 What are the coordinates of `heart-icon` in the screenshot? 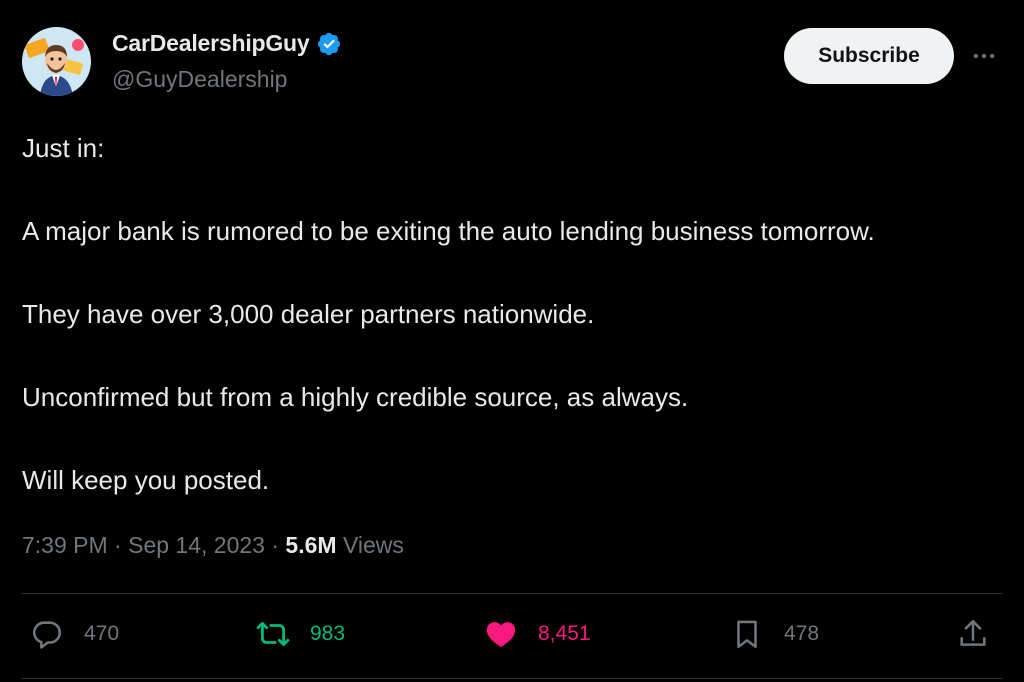 It's located at (501, 635).